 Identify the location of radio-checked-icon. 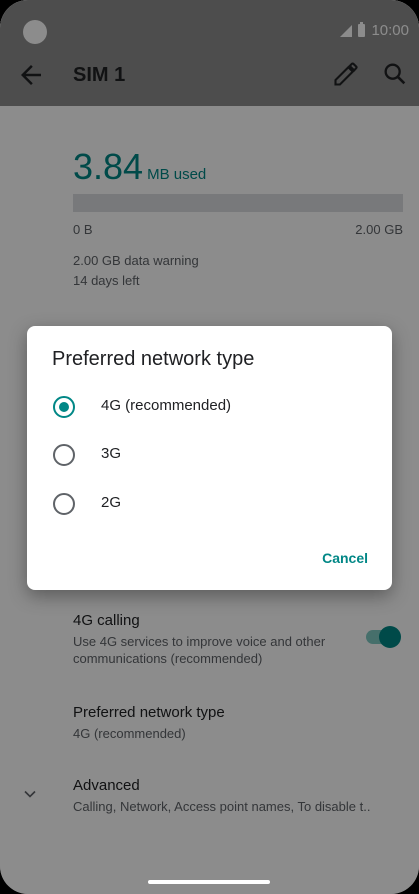
(64, 407).